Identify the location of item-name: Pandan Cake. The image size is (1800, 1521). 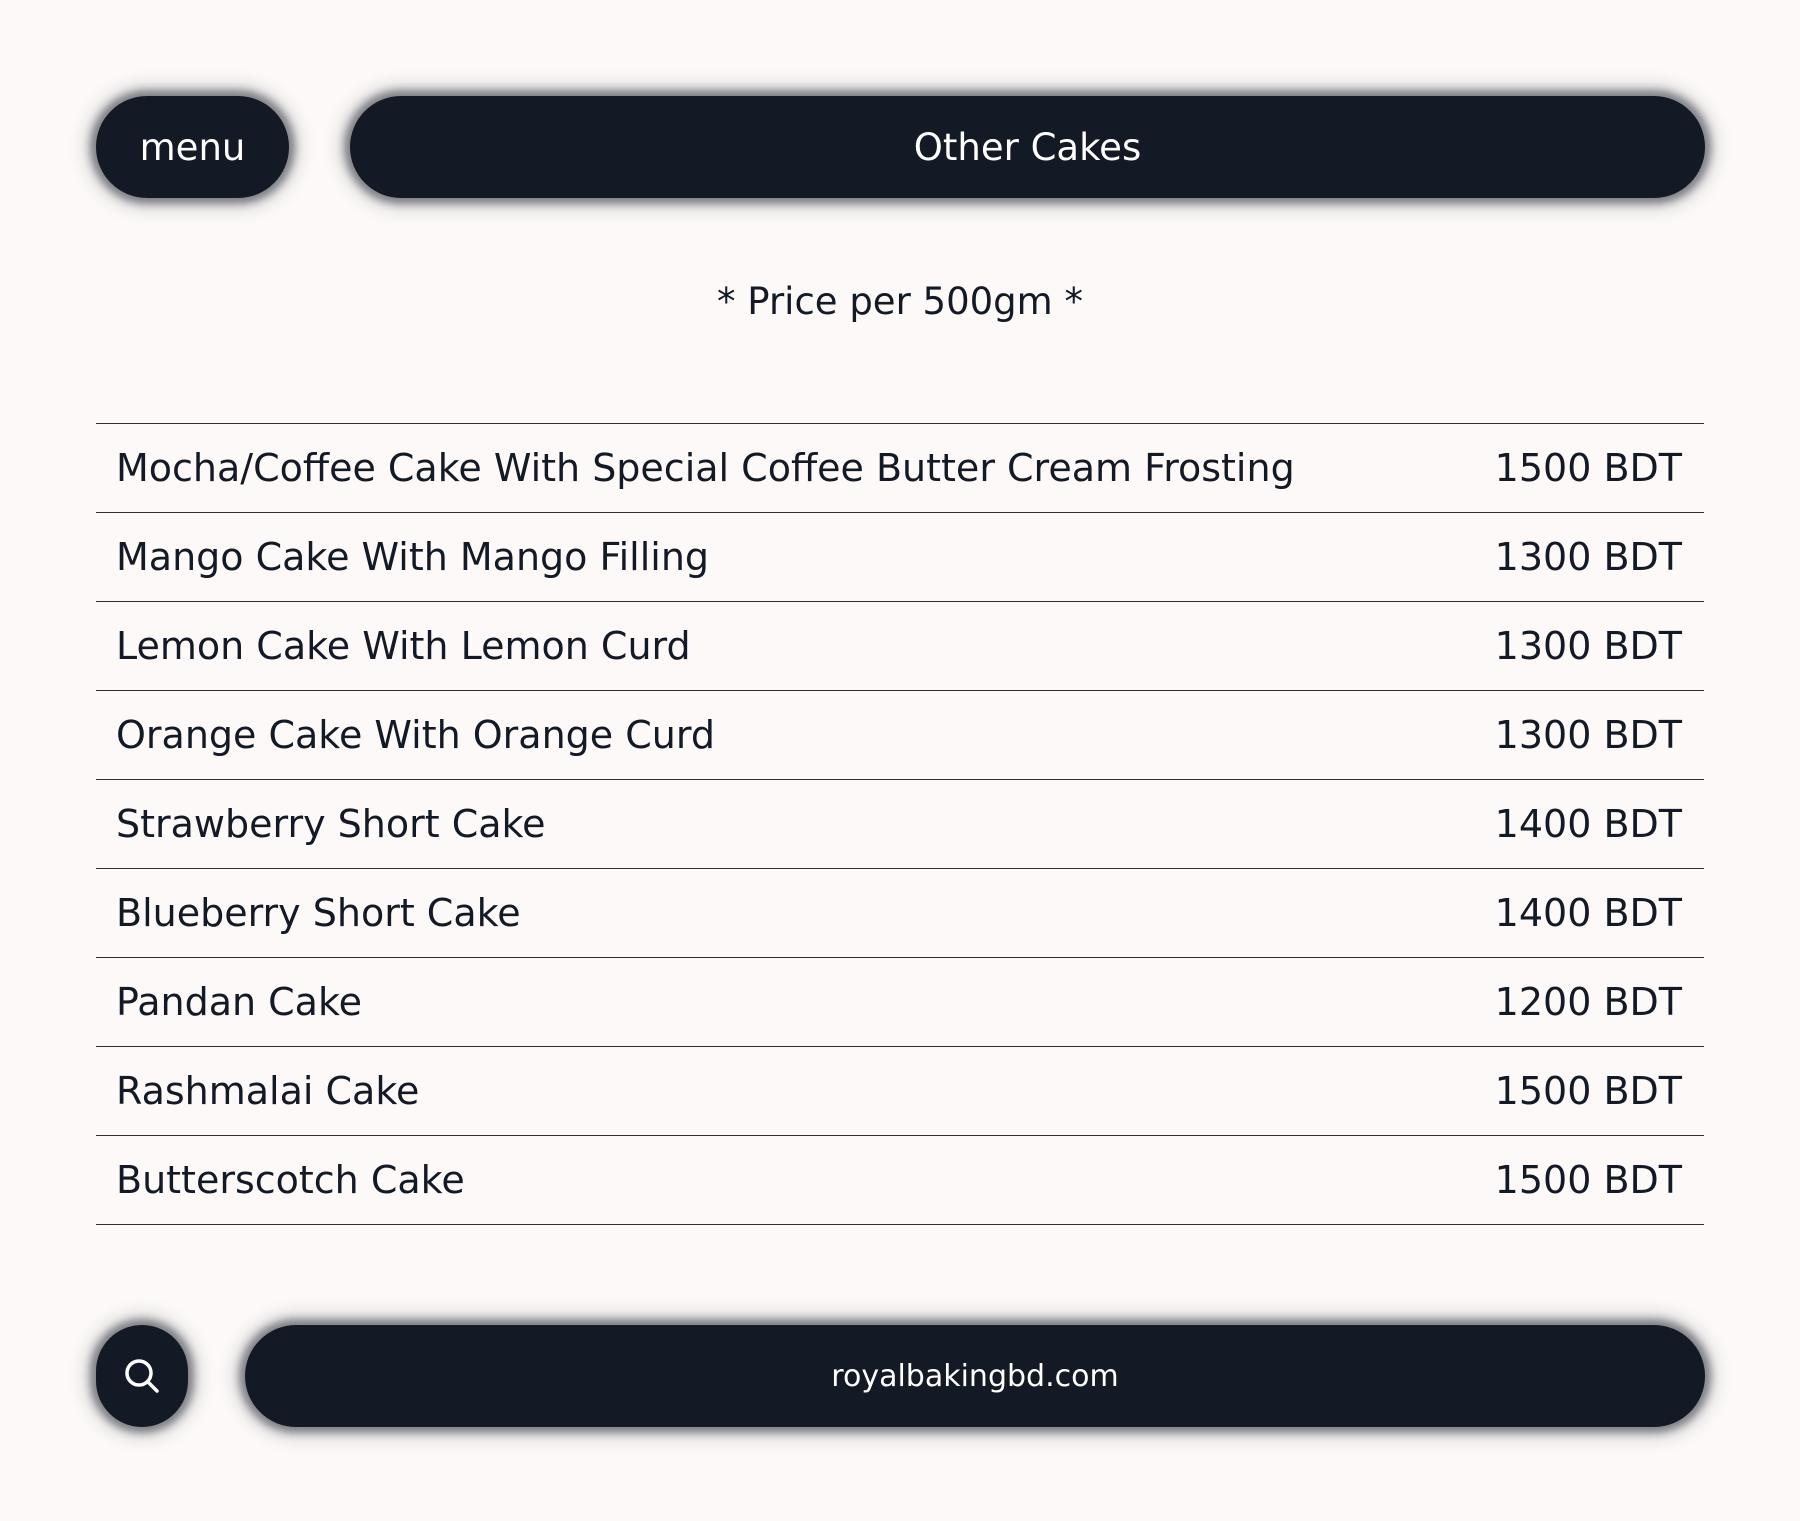
(239, 1002).